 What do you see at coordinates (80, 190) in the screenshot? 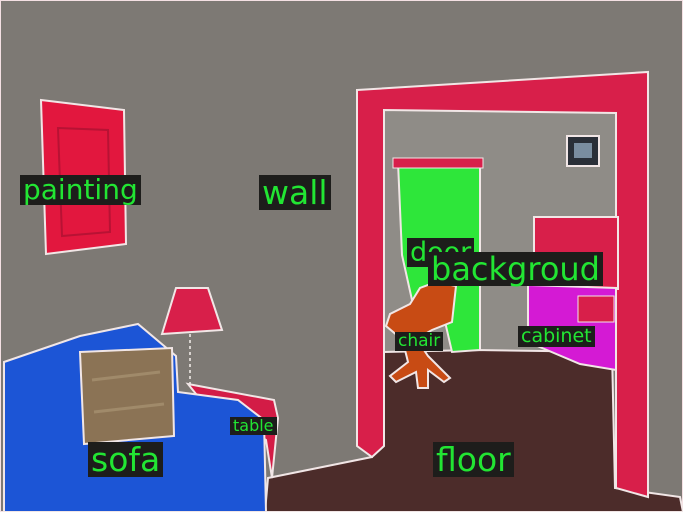
I see `painting-label: painting` at bounding box center [80, 190].